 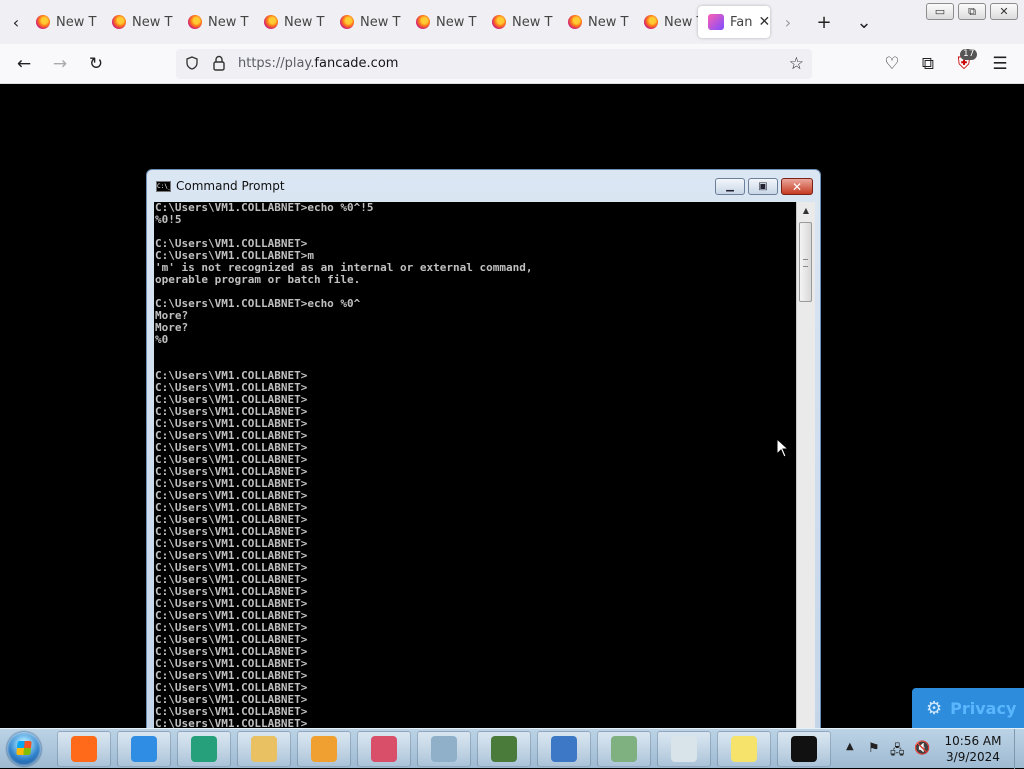 I want to click on network-icon: 🖧, so click(x=897, y=752).